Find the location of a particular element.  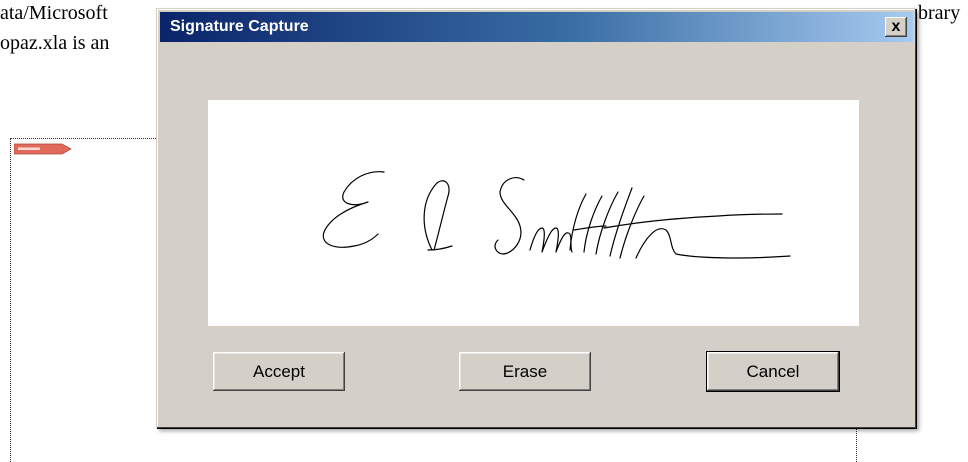

close-button: x is located at coordinates (896, 27).